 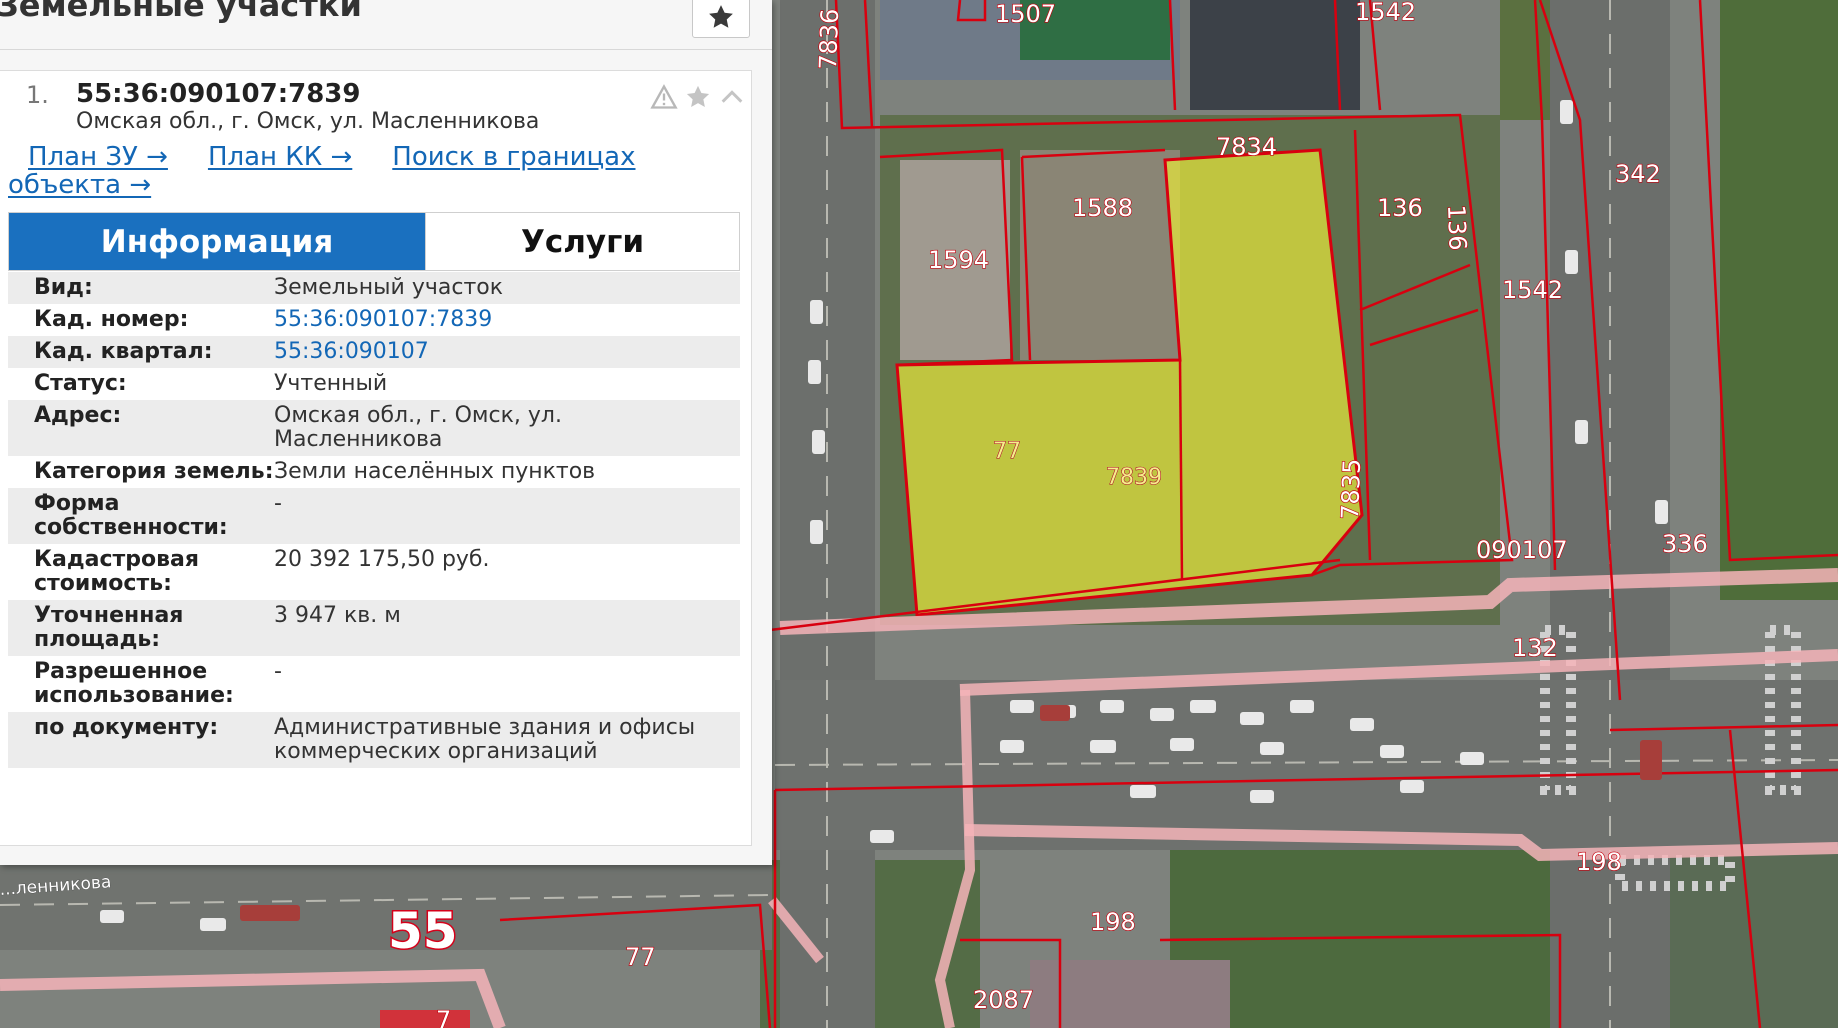 What do you see at coordinates (507, 628) in the screenshot?
I see `info-value: 3 947 кв. м` at bounding box center [507, 628].